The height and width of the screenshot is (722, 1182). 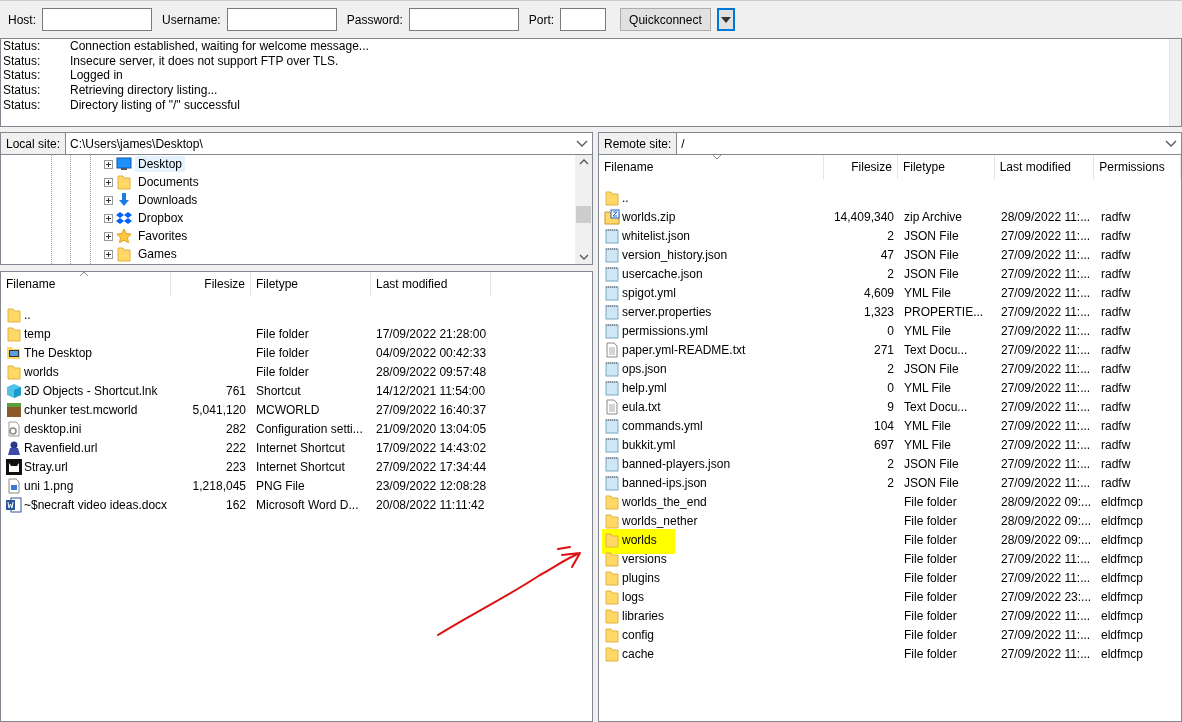 I want to click on file-name: chunker test.mcworld, so click(x=81, y=409).